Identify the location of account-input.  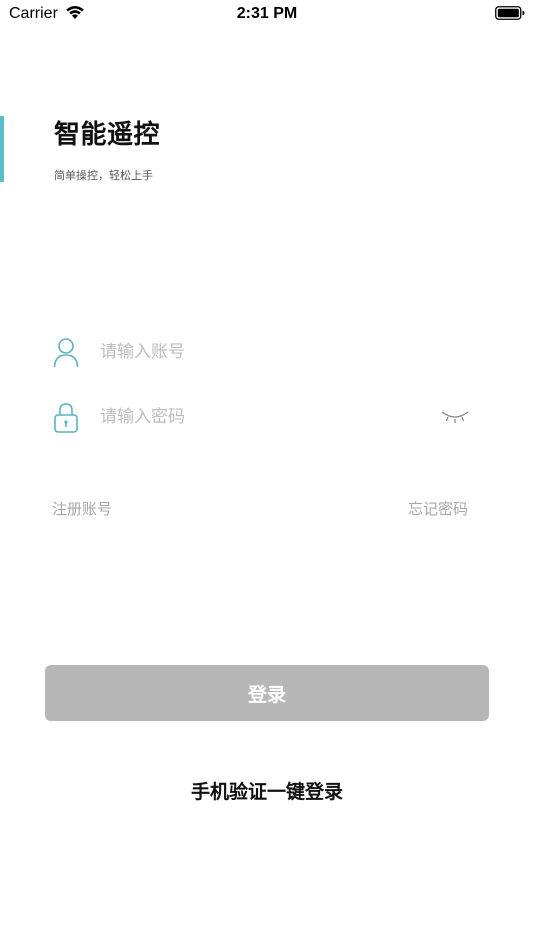
(265, 352).